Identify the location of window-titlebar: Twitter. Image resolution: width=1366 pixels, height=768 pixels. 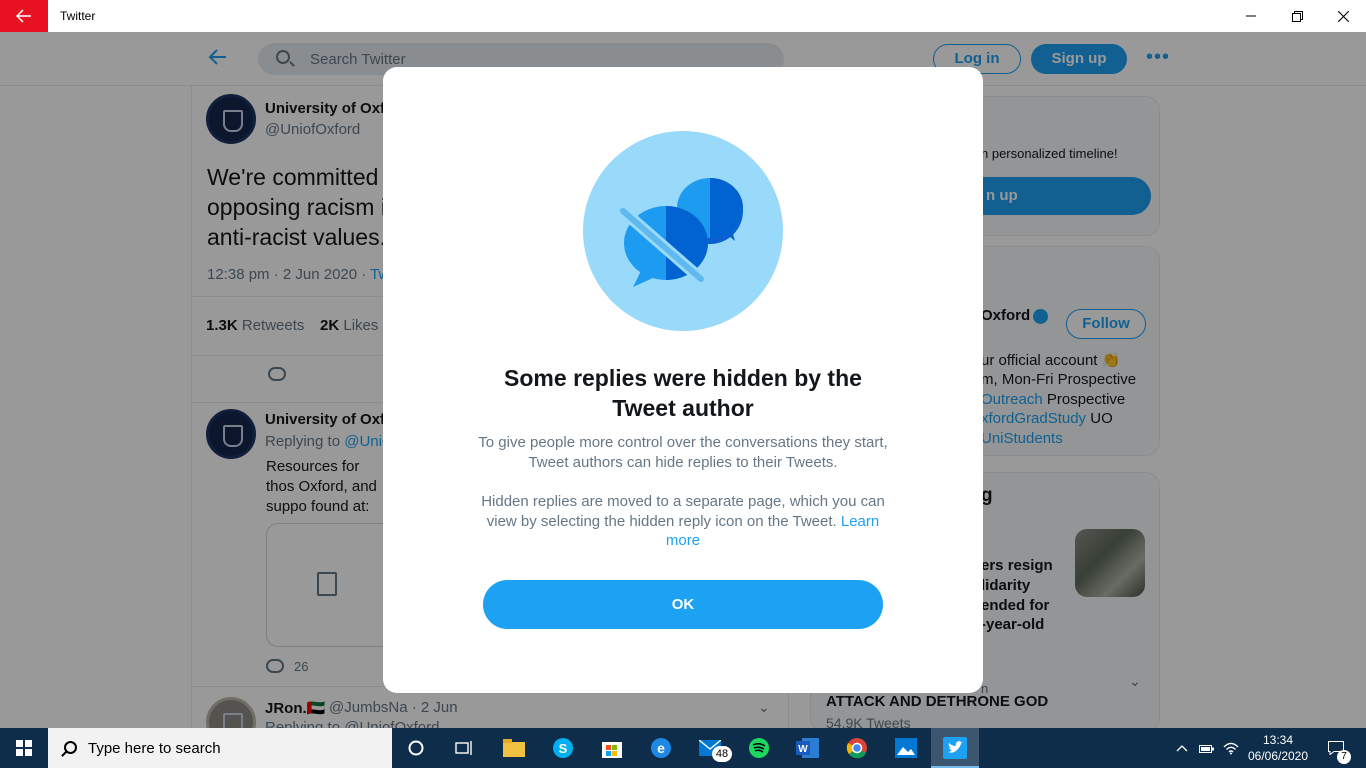
(683, 16).